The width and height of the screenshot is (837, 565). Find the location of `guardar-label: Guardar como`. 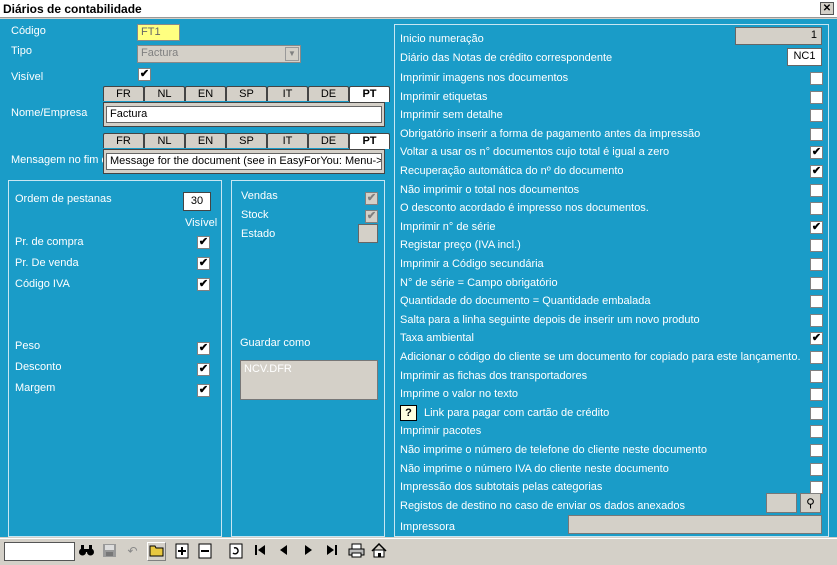

guardar-label: Guardar como is located at coordinates (275, 343).